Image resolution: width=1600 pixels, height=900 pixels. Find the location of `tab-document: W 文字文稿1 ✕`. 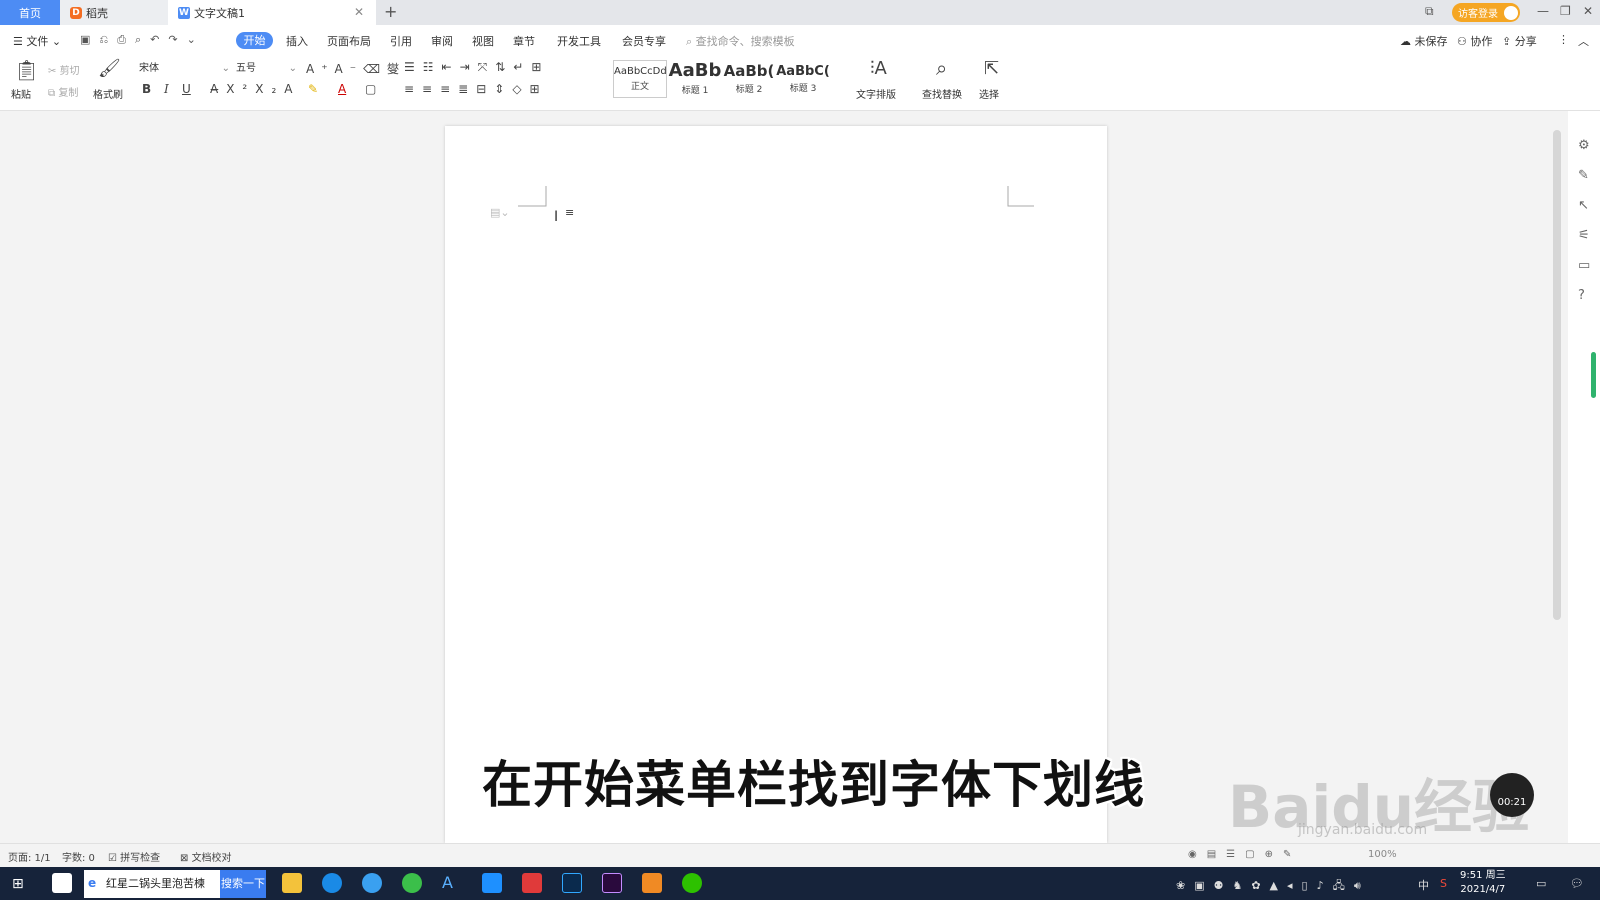

tab-document: W 文字文稿1 ✕ is located at coordinates (272, 12).